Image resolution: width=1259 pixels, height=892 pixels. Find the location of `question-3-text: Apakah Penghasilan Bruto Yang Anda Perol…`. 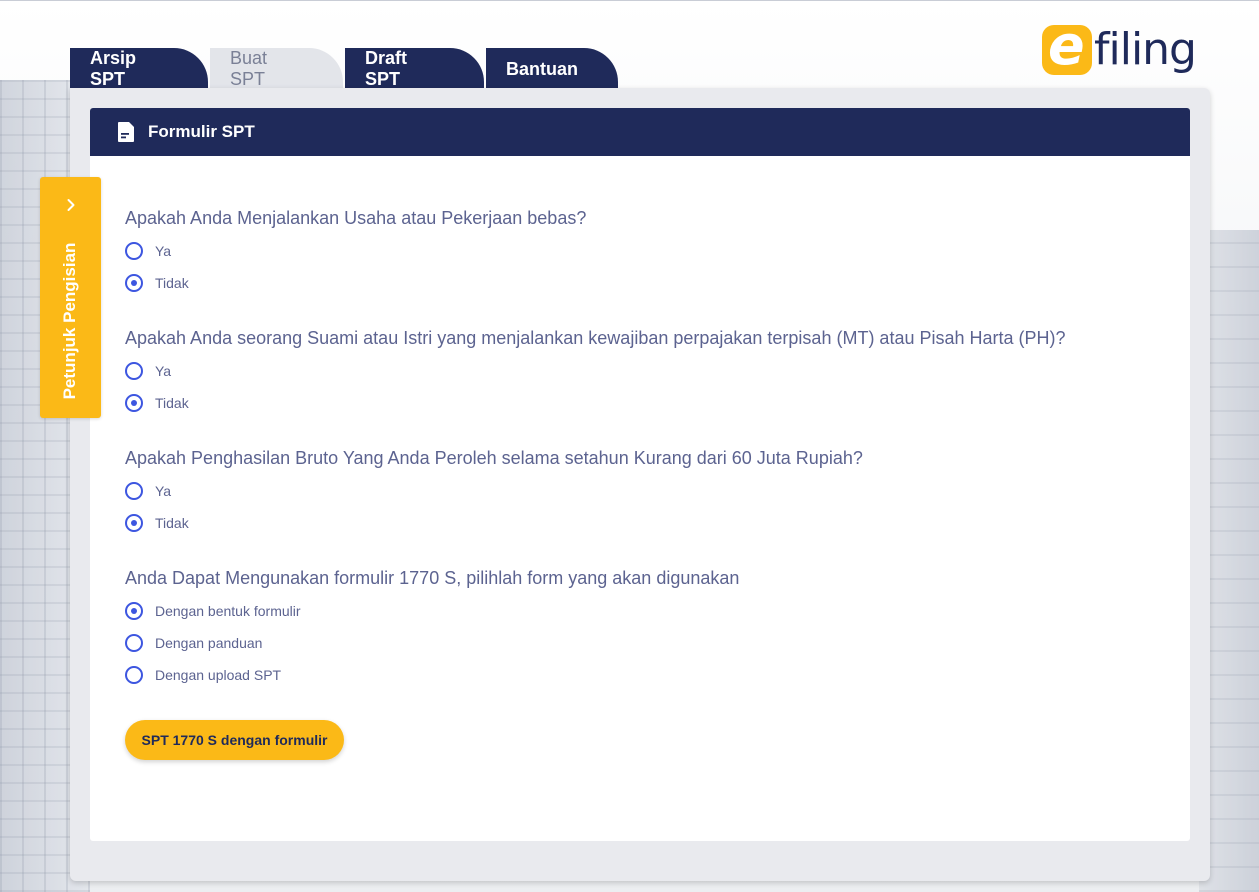

question-3-text: Apakah Penghasilan Bruto Yang Anda Perol… is located at coordinates (494, 458).